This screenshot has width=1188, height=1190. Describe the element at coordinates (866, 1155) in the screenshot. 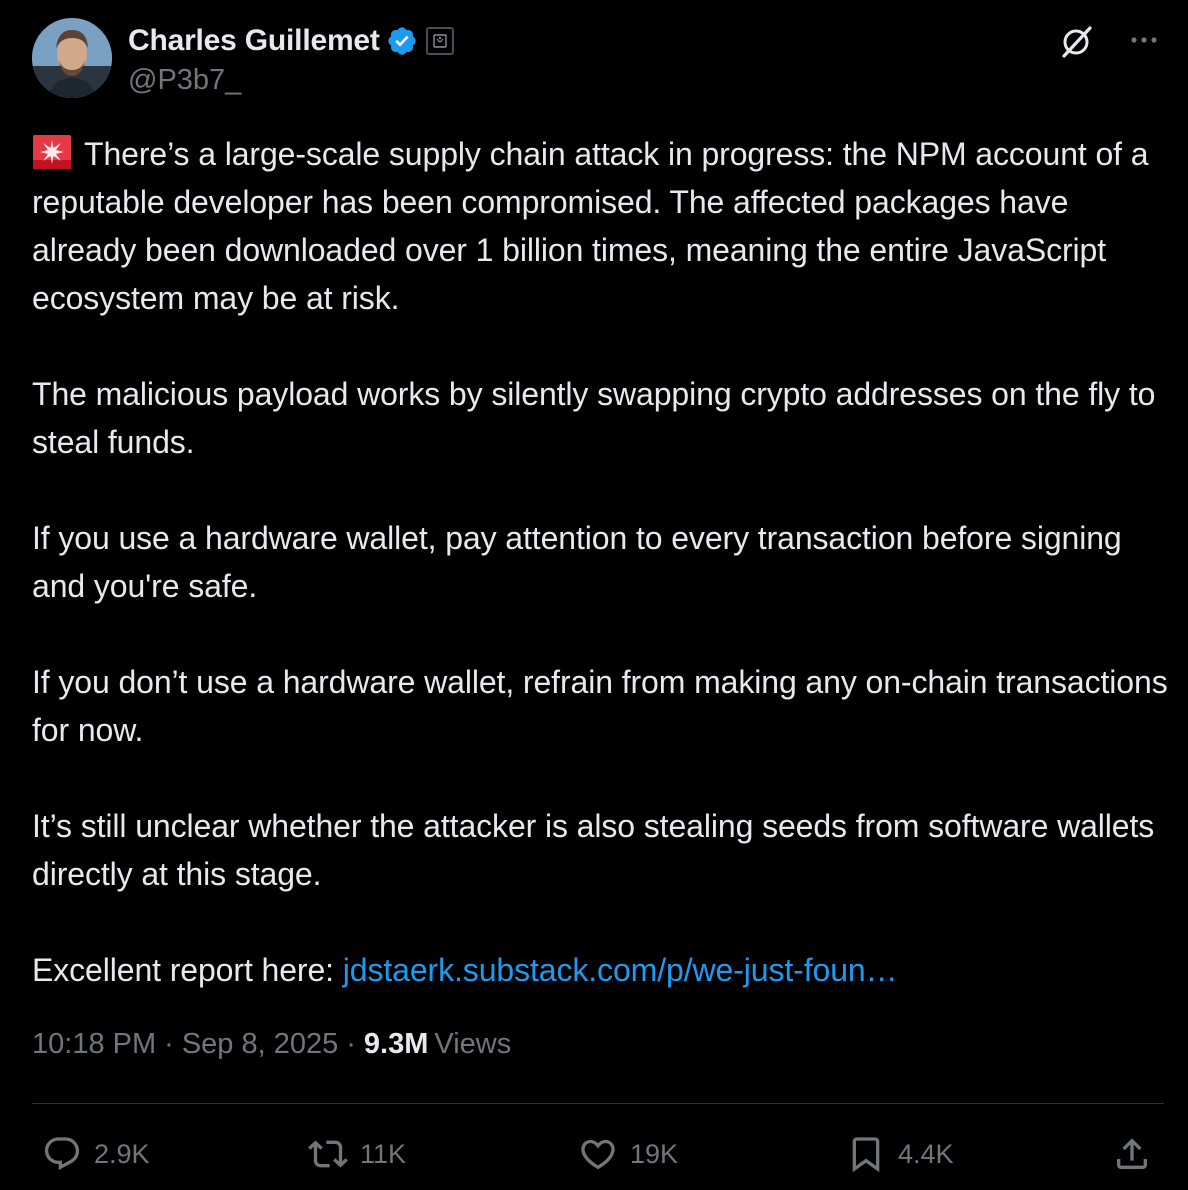

I see `bookmark-icon` at that location.